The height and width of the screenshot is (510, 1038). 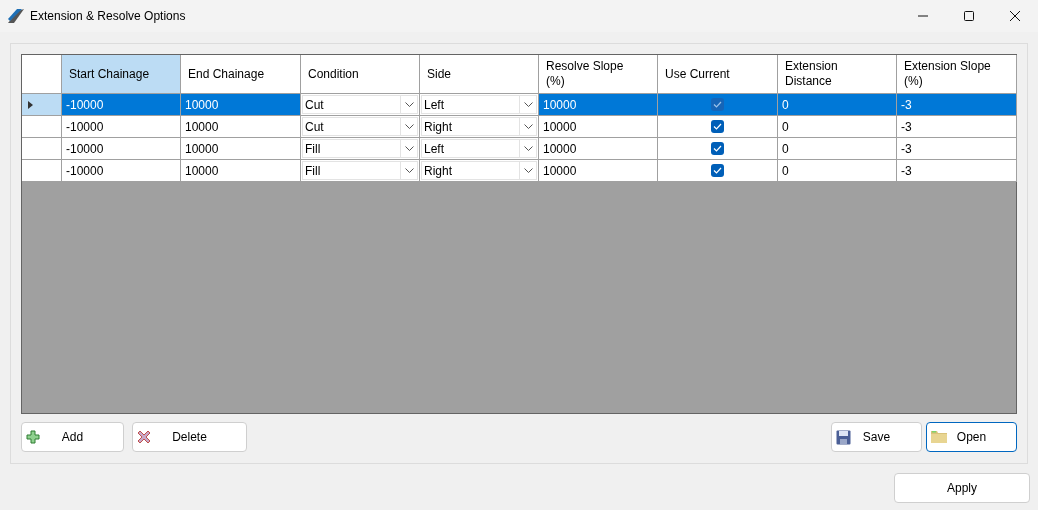 What do you see at coordinates (837, 74) in the screenshot?
I see `column-header: Extension Distance` at bounding box center [837, 74].